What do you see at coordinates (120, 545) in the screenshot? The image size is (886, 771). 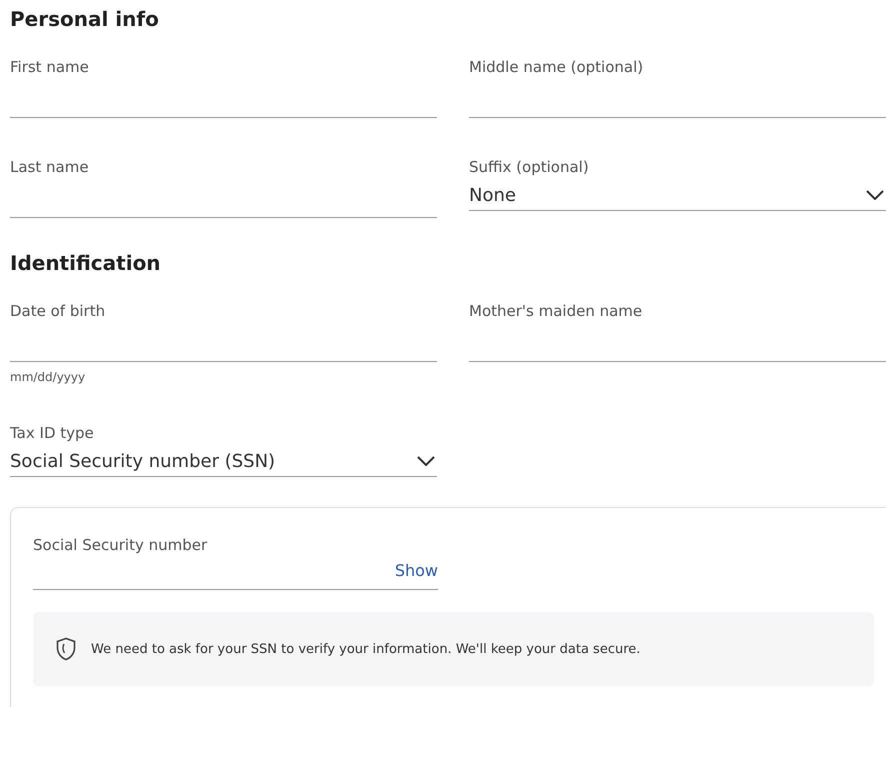 I see `field-label: Social Security number` at bounding box center [120, 545].